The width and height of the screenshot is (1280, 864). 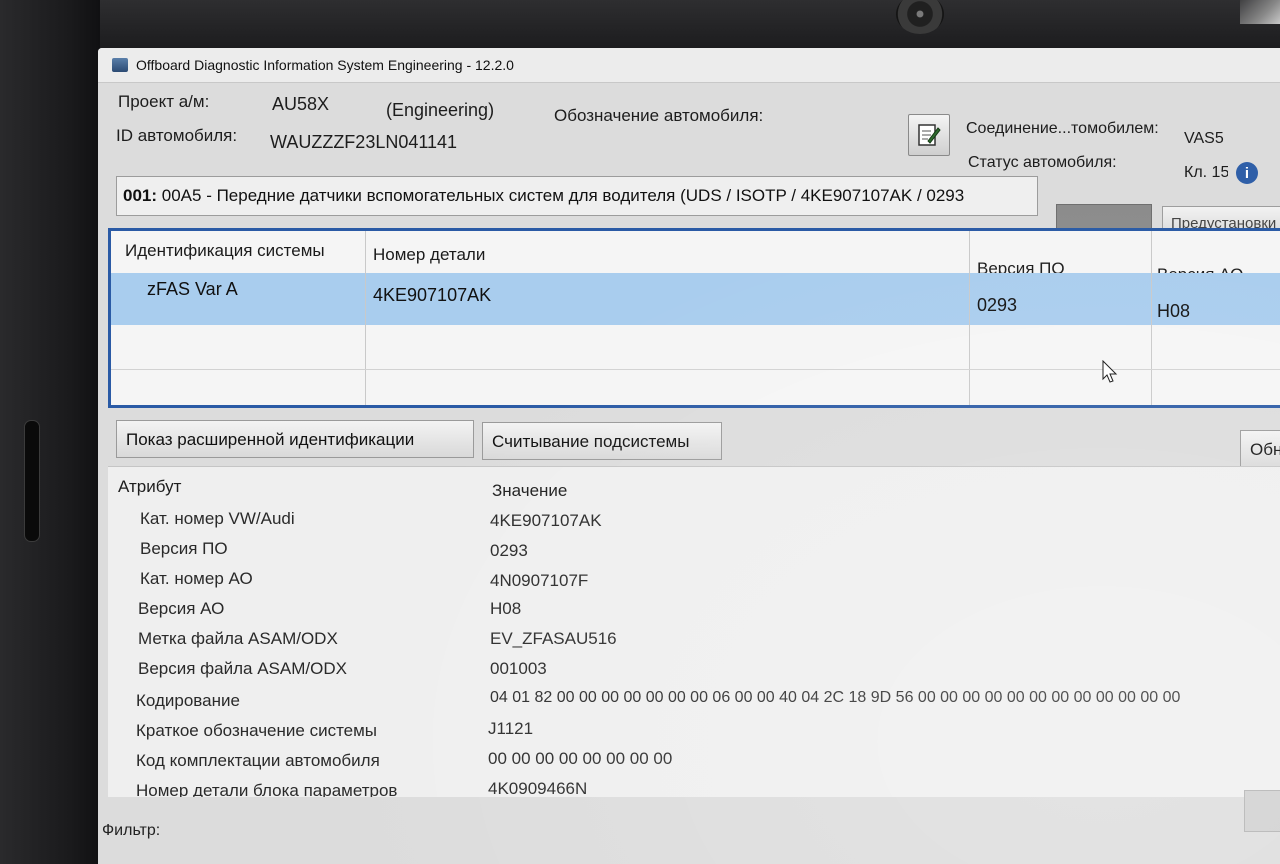 I want to click on cell-sw-version: 0293, so click(x=997, y=305).